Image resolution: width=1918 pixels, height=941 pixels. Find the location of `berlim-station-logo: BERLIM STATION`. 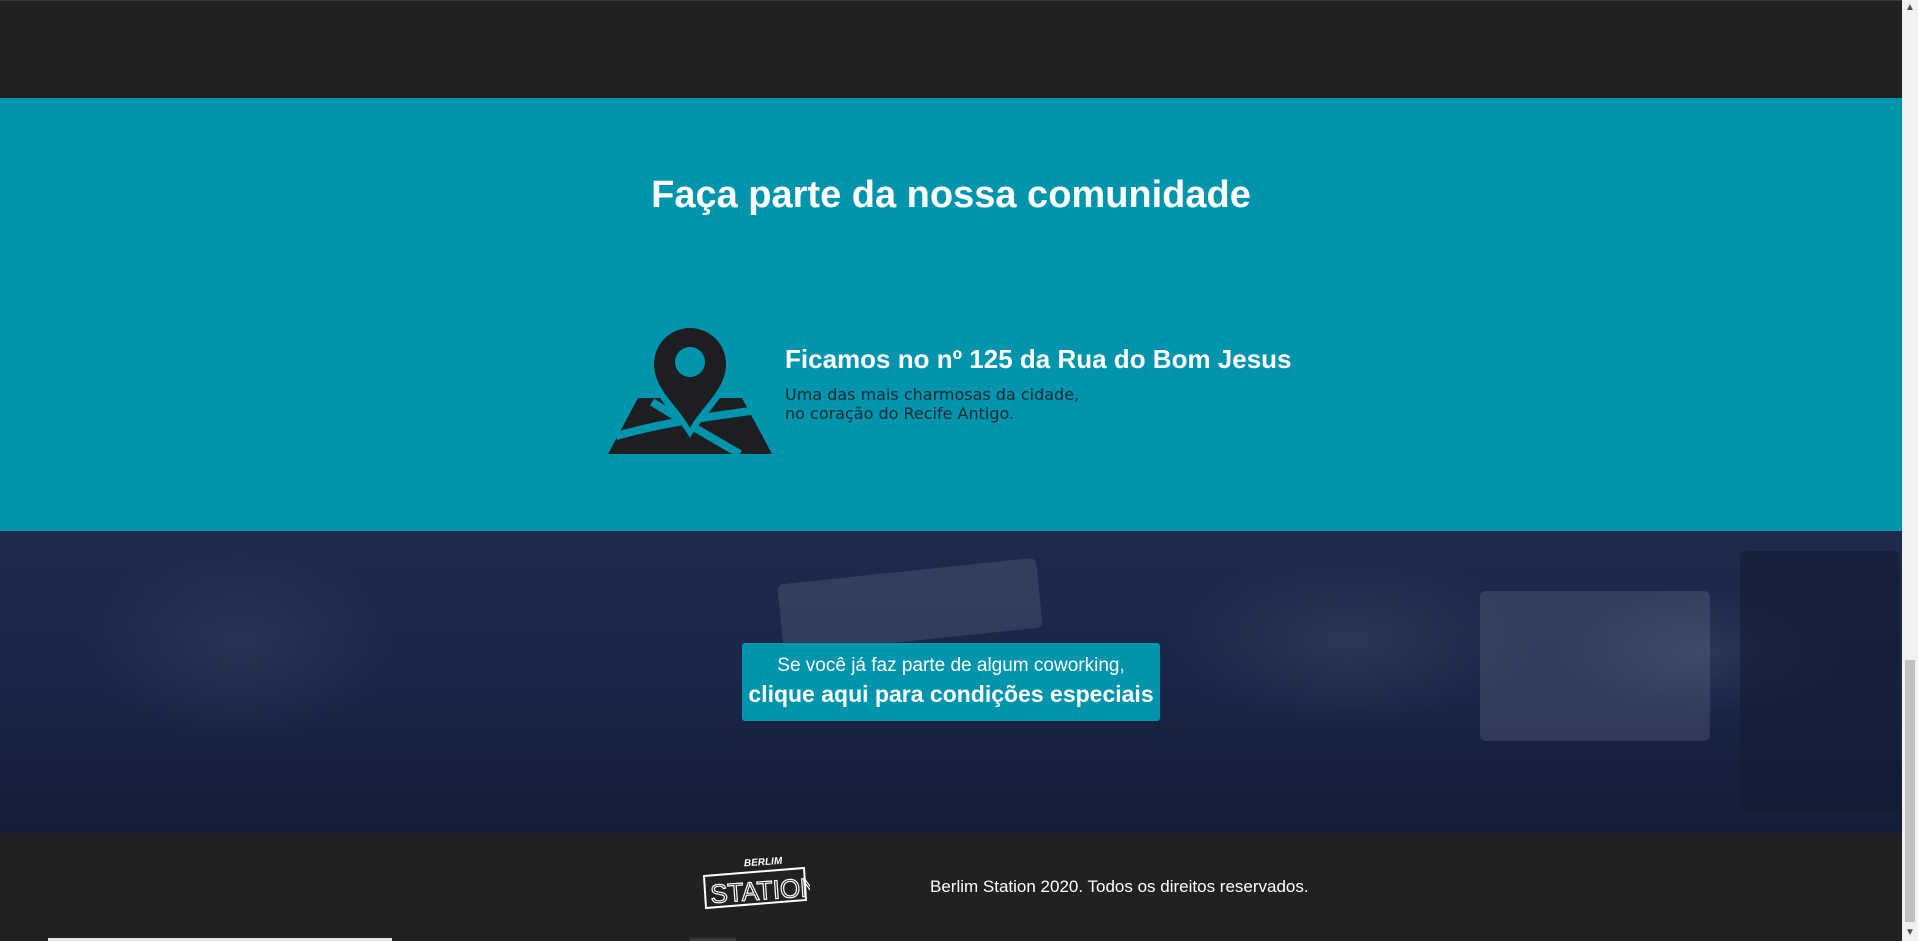

berlim-station-logo: BERLIM STATION is located at coordinates (755, 883).